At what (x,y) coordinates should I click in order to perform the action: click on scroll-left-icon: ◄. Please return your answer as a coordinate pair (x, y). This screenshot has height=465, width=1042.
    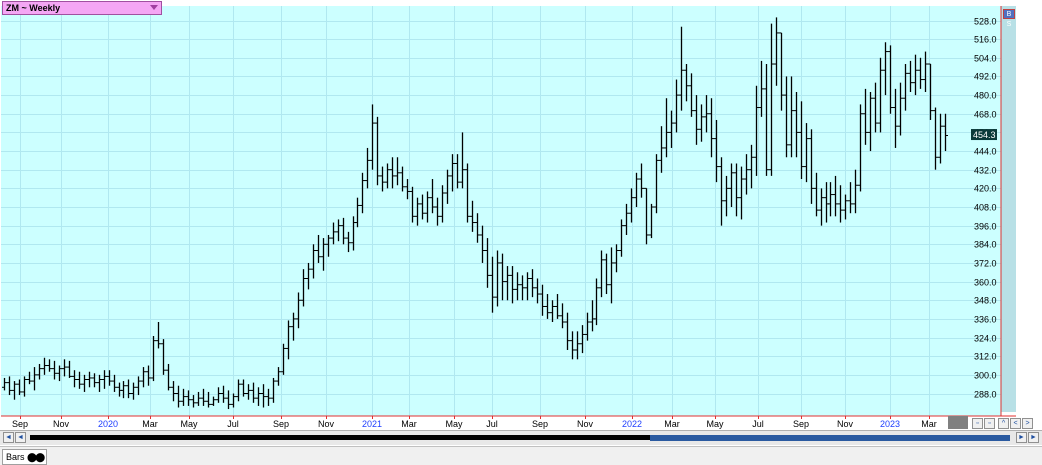
    Looking at the image, I should click on (8, 437).